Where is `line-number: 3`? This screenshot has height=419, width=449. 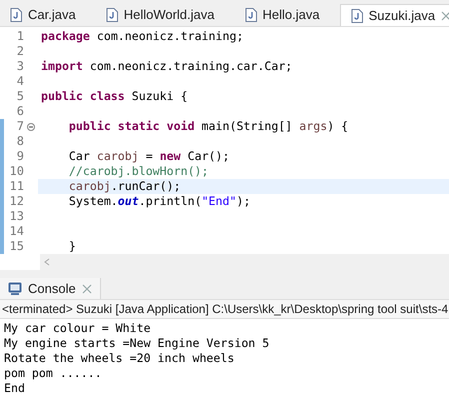
line-number: 3 is located at coordinates (20, 66).